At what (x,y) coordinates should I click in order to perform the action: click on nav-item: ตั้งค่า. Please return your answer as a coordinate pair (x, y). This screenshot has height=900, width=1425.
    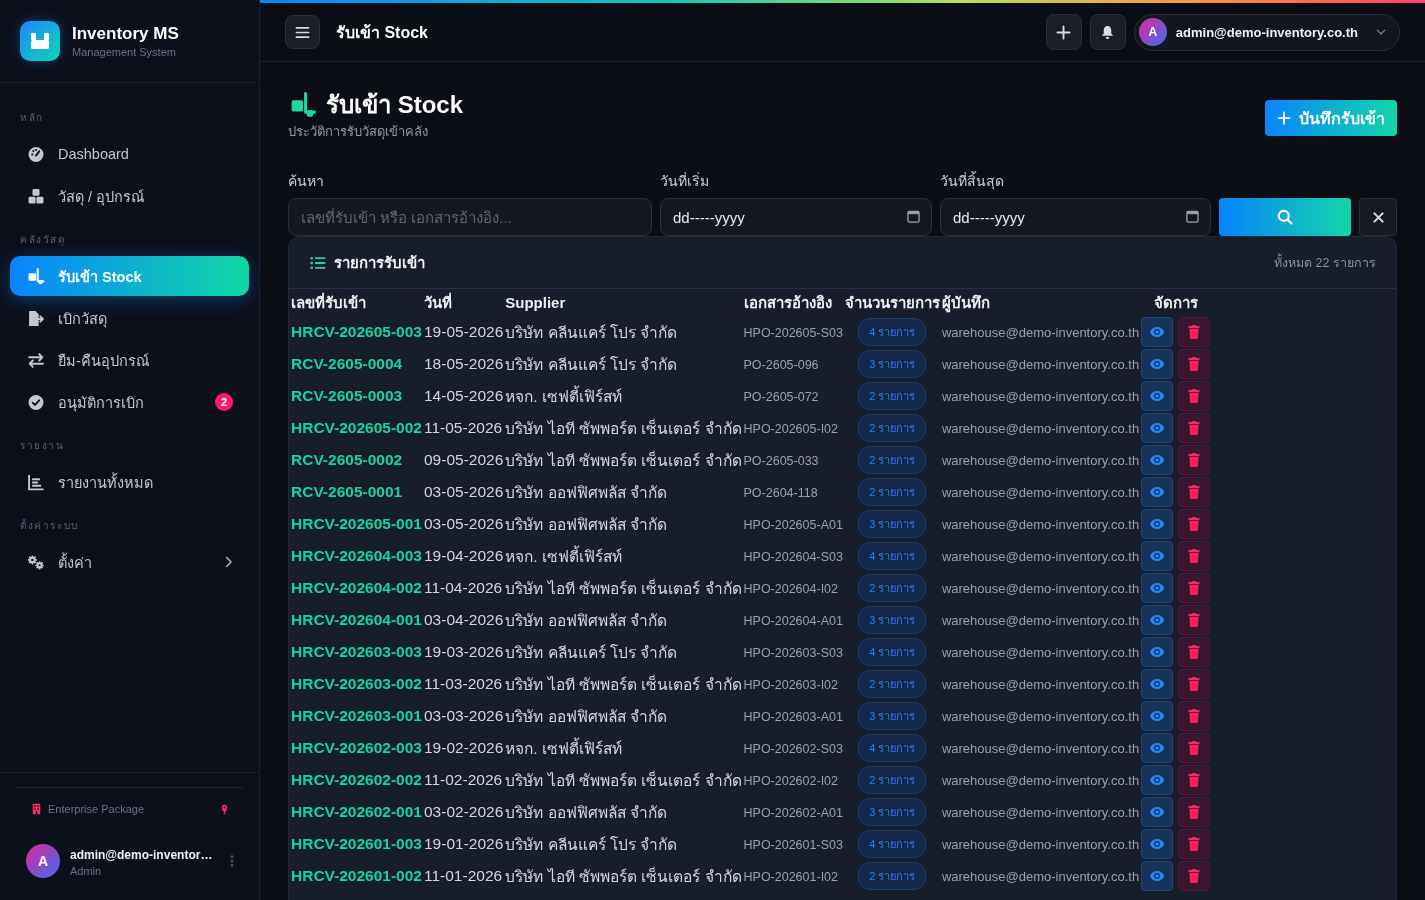
    Looking at the image, I should click on (129, 562).